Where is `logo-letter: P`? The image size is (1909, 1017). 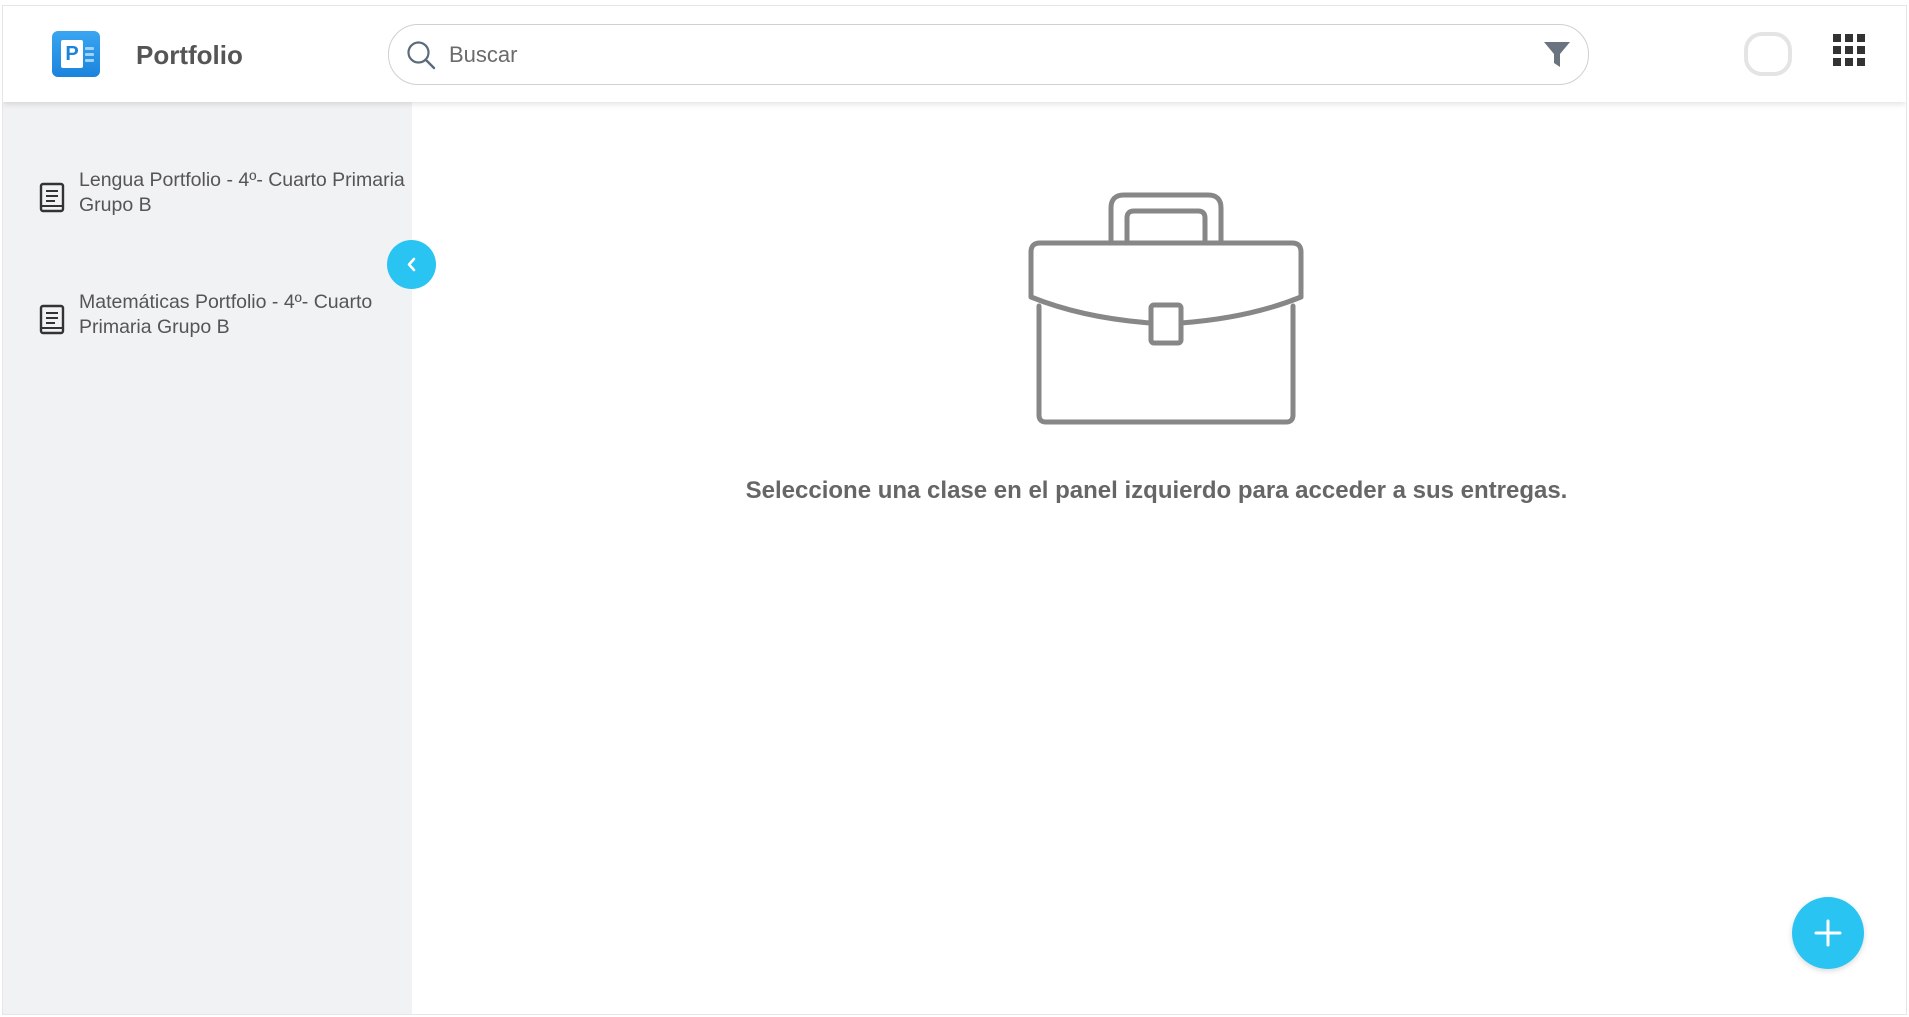 logo-letter: P is located at coordinates (72, 54).